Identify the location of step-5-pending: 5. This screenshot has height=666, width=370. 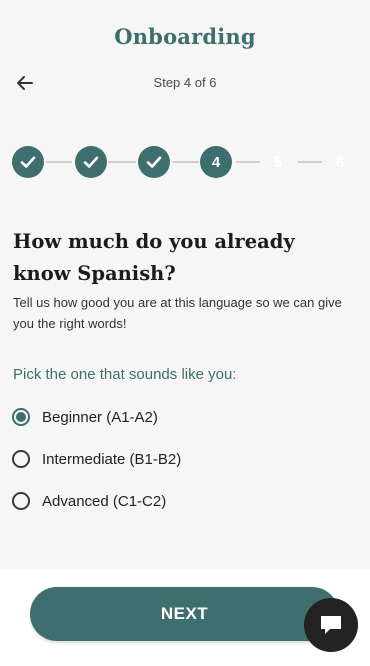
(278, 162).